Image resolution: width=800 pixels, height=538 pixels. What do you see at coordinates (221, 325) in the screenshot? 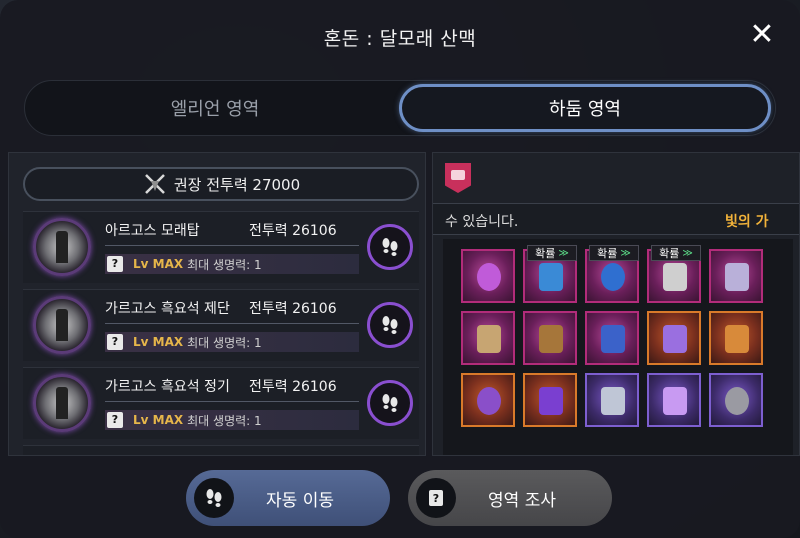
I see `list-item: 가르고스 흑요석 제단 전투력 26106 ? Lv MAX 최대 생명력: 1` at bounding box center [221, 325].